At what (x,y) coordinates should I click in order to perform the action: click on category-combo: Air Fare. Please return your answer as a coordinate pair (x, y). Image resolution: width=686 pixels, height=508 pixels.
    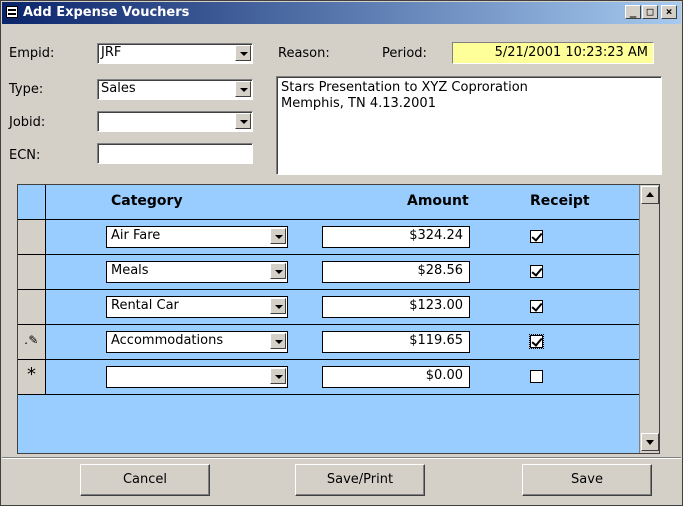
    Looking at the image, I should click on (197, 237).